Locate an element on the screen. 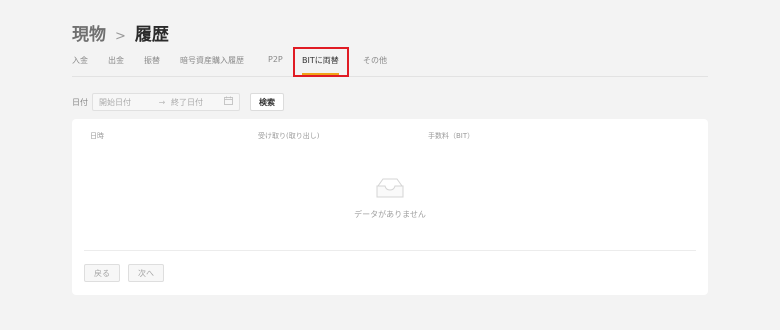 The image size is (780, 330). date-label: 日付 is located at coordinates (80, 102).